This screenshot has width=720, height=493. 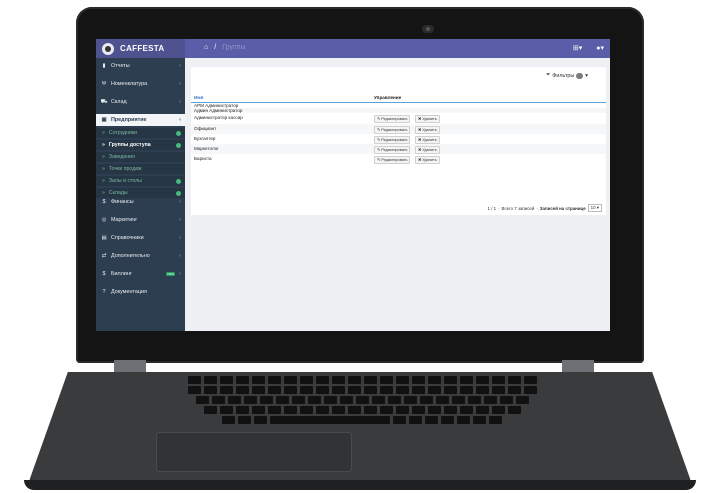 I want to click on square-plus-icon: ⊞▾, so click(x=577, y=48).